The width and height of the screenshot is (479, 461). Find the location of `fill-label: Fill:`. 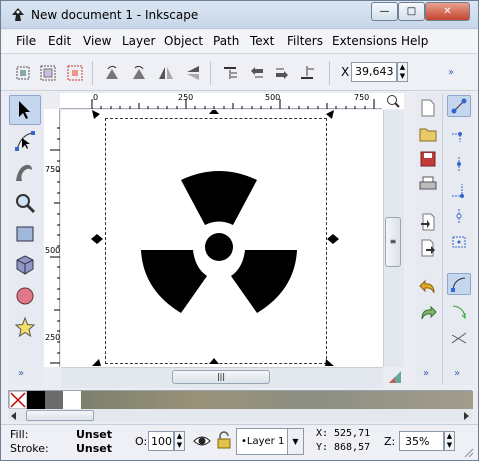

fill-label: Fill: is located at coordinates (19, 434).